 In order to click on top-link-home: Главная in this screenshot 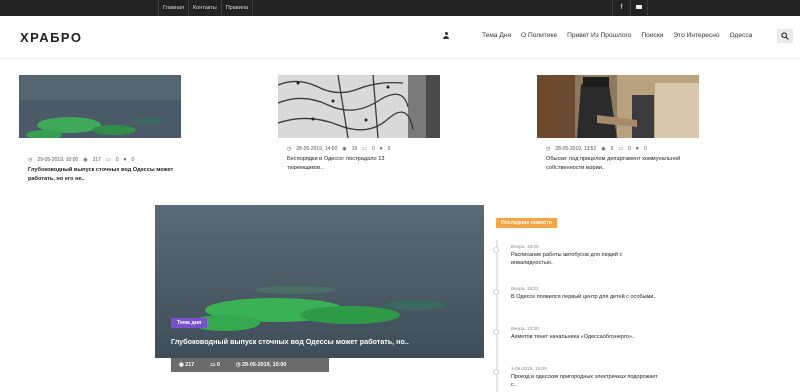, I will do `click(173, 8)`.